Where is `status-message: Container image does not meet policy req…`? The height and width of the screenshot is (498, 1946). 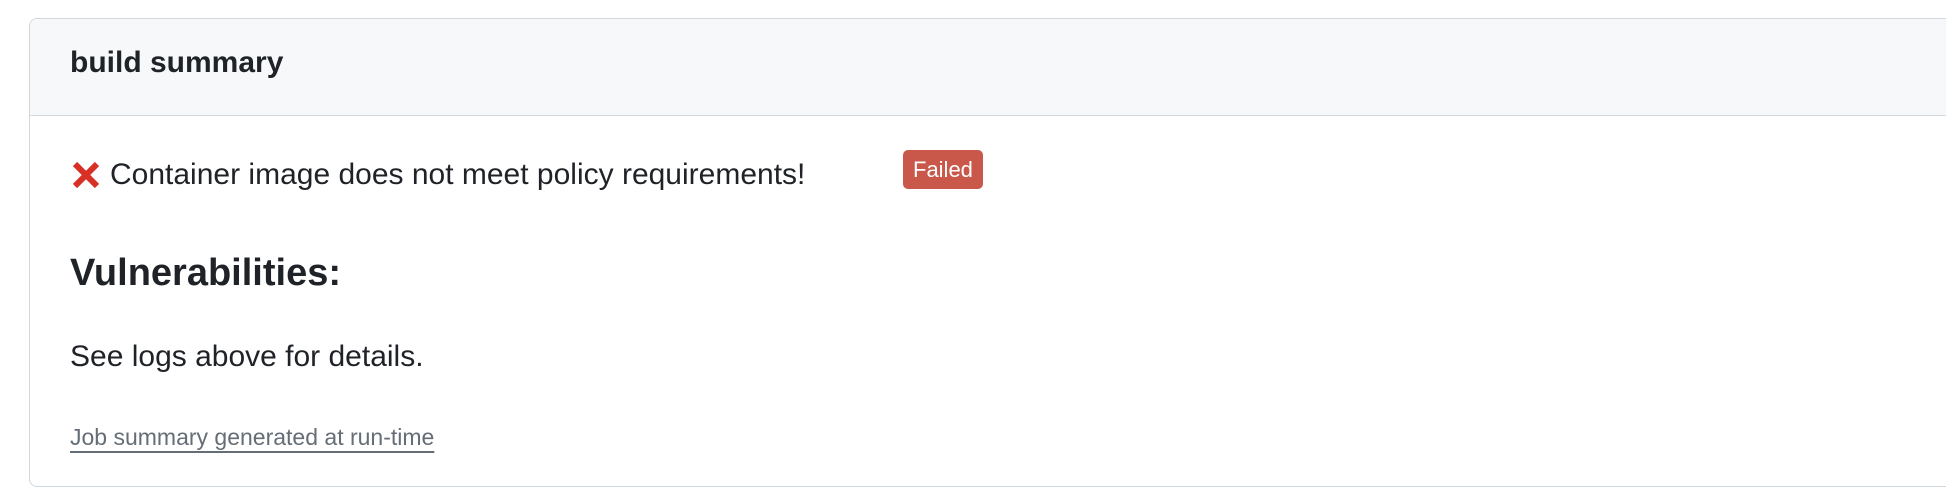
status-message: Container image does not meet policy req… is located at coordinates (458, 174).